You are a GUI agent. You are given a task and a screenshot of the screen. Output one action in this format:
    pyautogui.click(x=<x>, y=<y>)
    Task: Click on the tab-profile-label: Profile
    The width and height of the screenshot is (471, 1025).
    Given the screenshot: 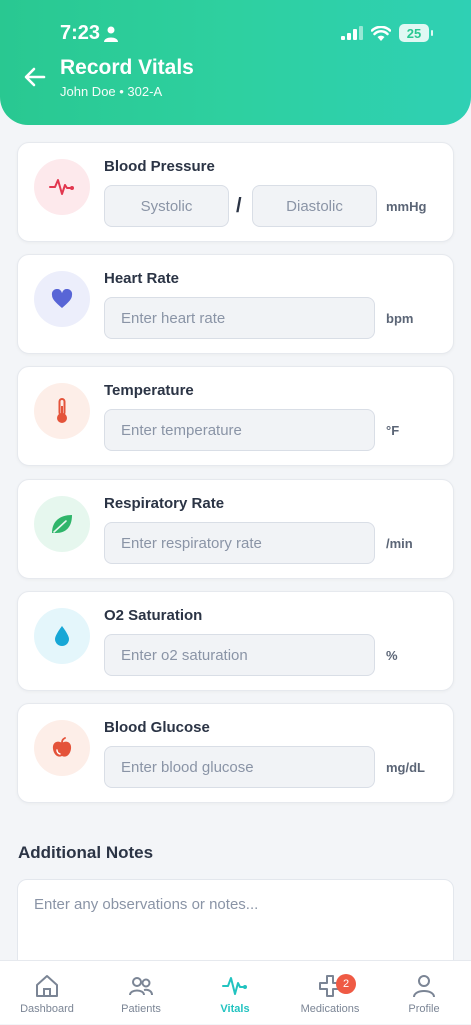 What is the action you would take?
    pyautogui.click(x=424, y=1009)
    